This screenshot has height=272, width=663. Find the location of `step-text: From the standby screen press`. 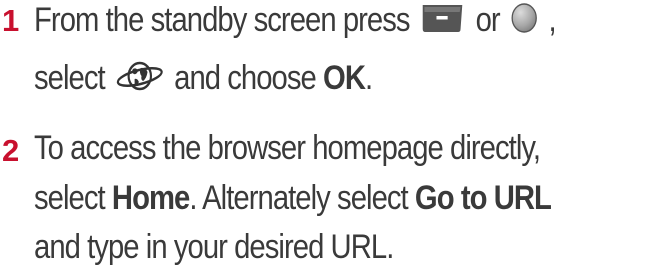

step-text: From the standby screen press is located at coordinates (222, 20).